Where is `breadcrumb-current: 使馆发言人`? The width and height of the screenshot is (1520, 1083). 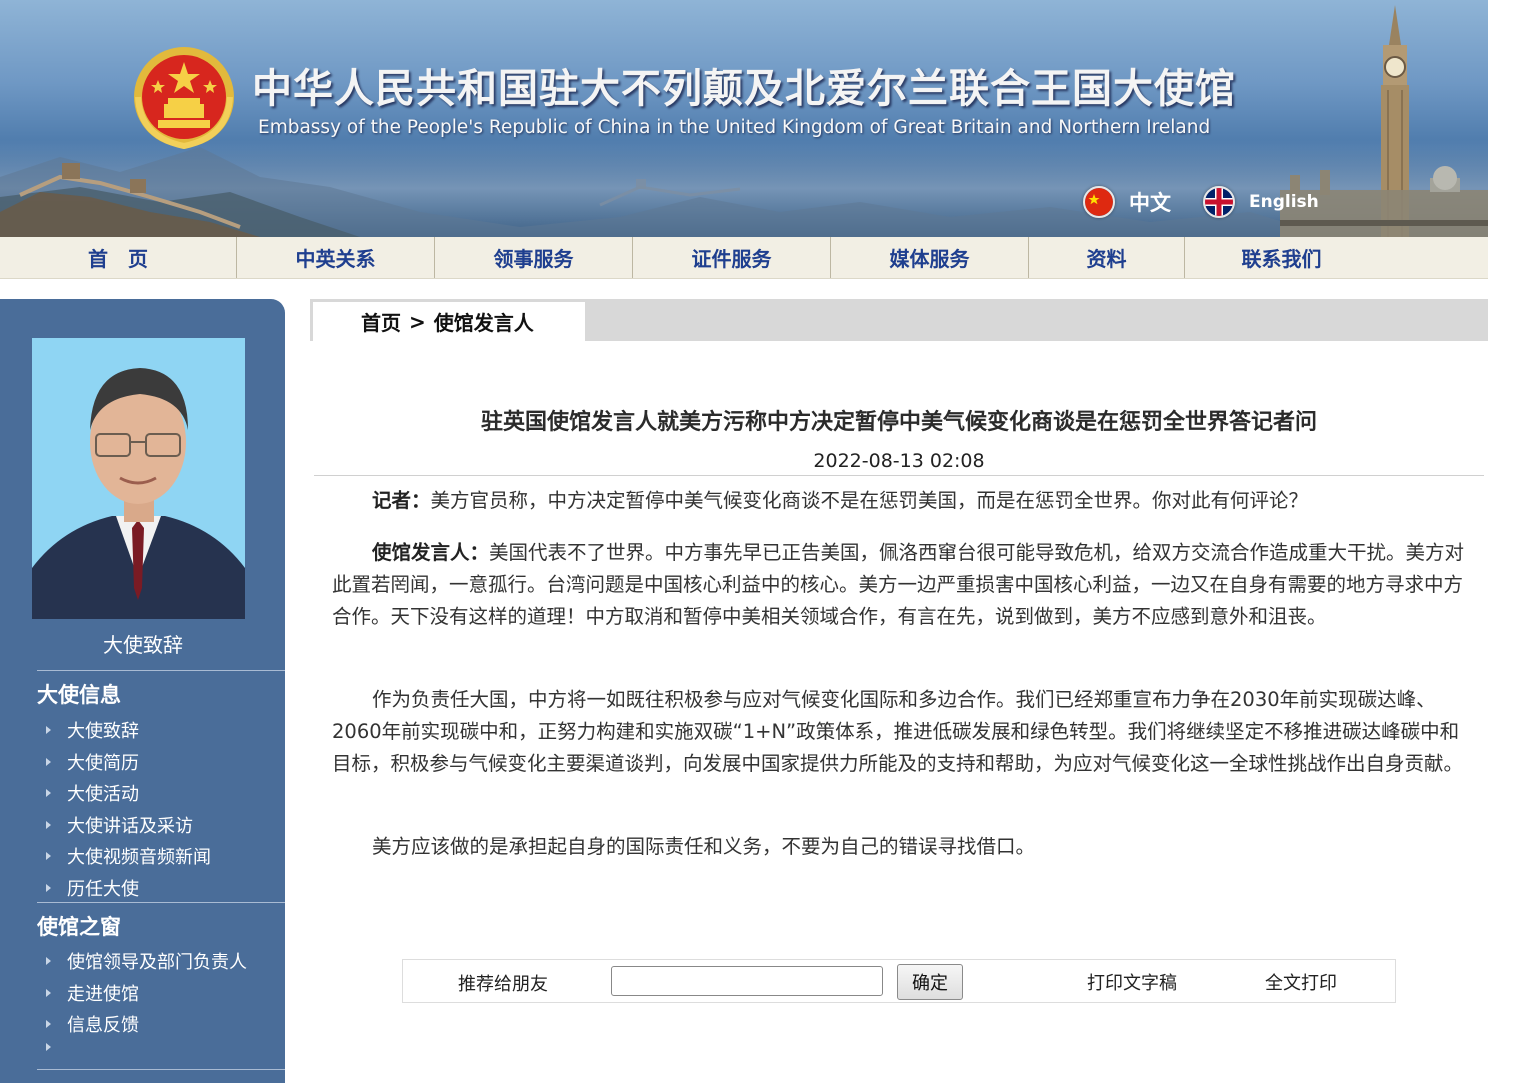
breadcrumb-current: 使馆发言人 is located at coordinates (484, 321).